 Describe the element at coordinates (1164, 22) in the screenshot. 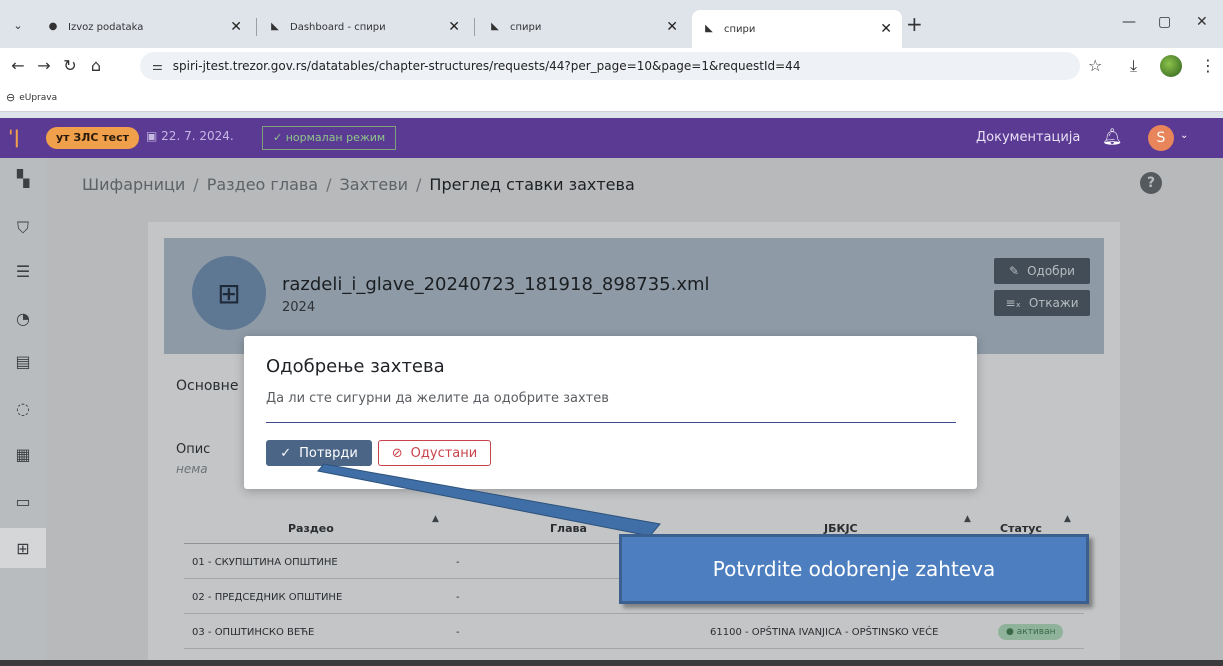

I see `maximize-icon: ▢` at that location.